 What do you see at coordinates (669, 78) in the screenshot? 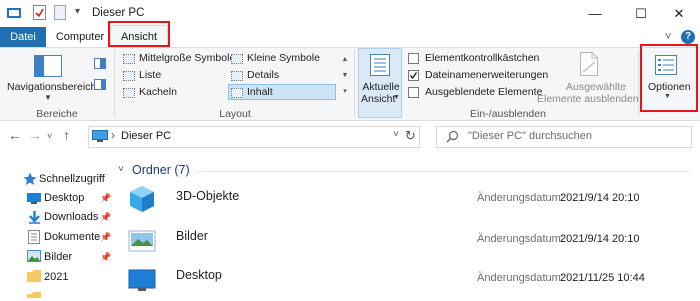
I see `options-highlight-box` at bounding box center [669, 78].